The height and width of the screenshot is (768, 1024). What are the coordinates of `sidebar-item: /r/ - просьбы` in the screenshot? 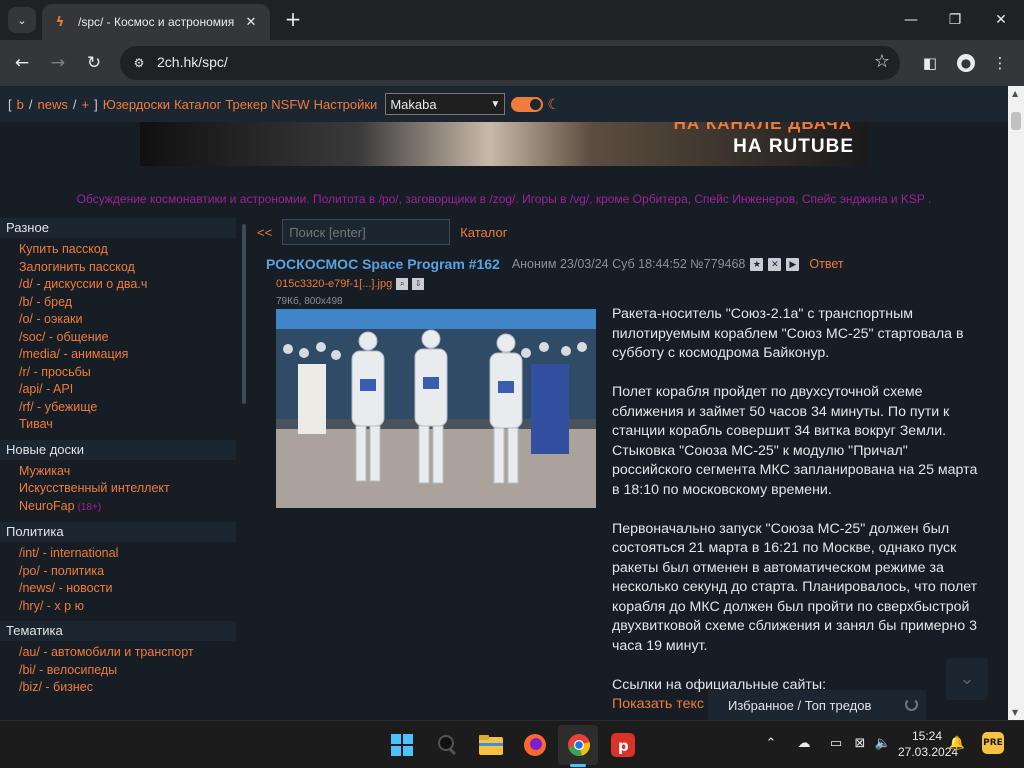 It's located at (118, 373).